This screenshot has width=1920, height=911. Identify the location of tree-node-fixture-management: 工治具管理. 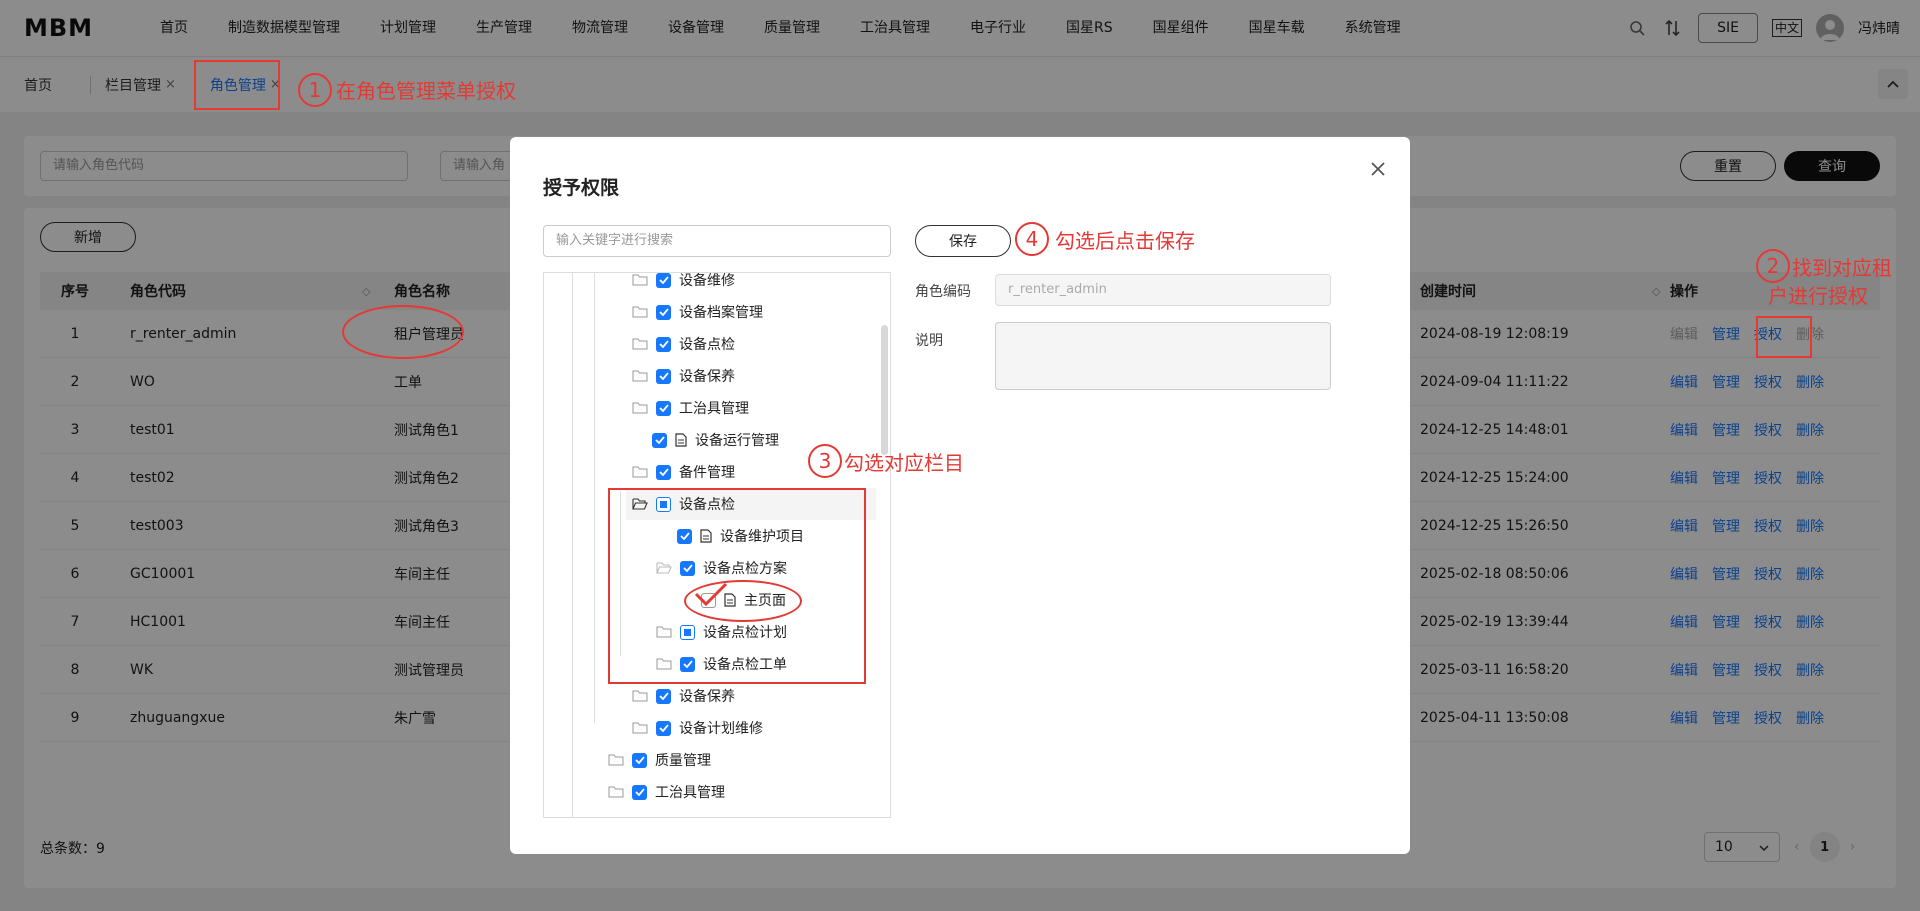
(690, 408).